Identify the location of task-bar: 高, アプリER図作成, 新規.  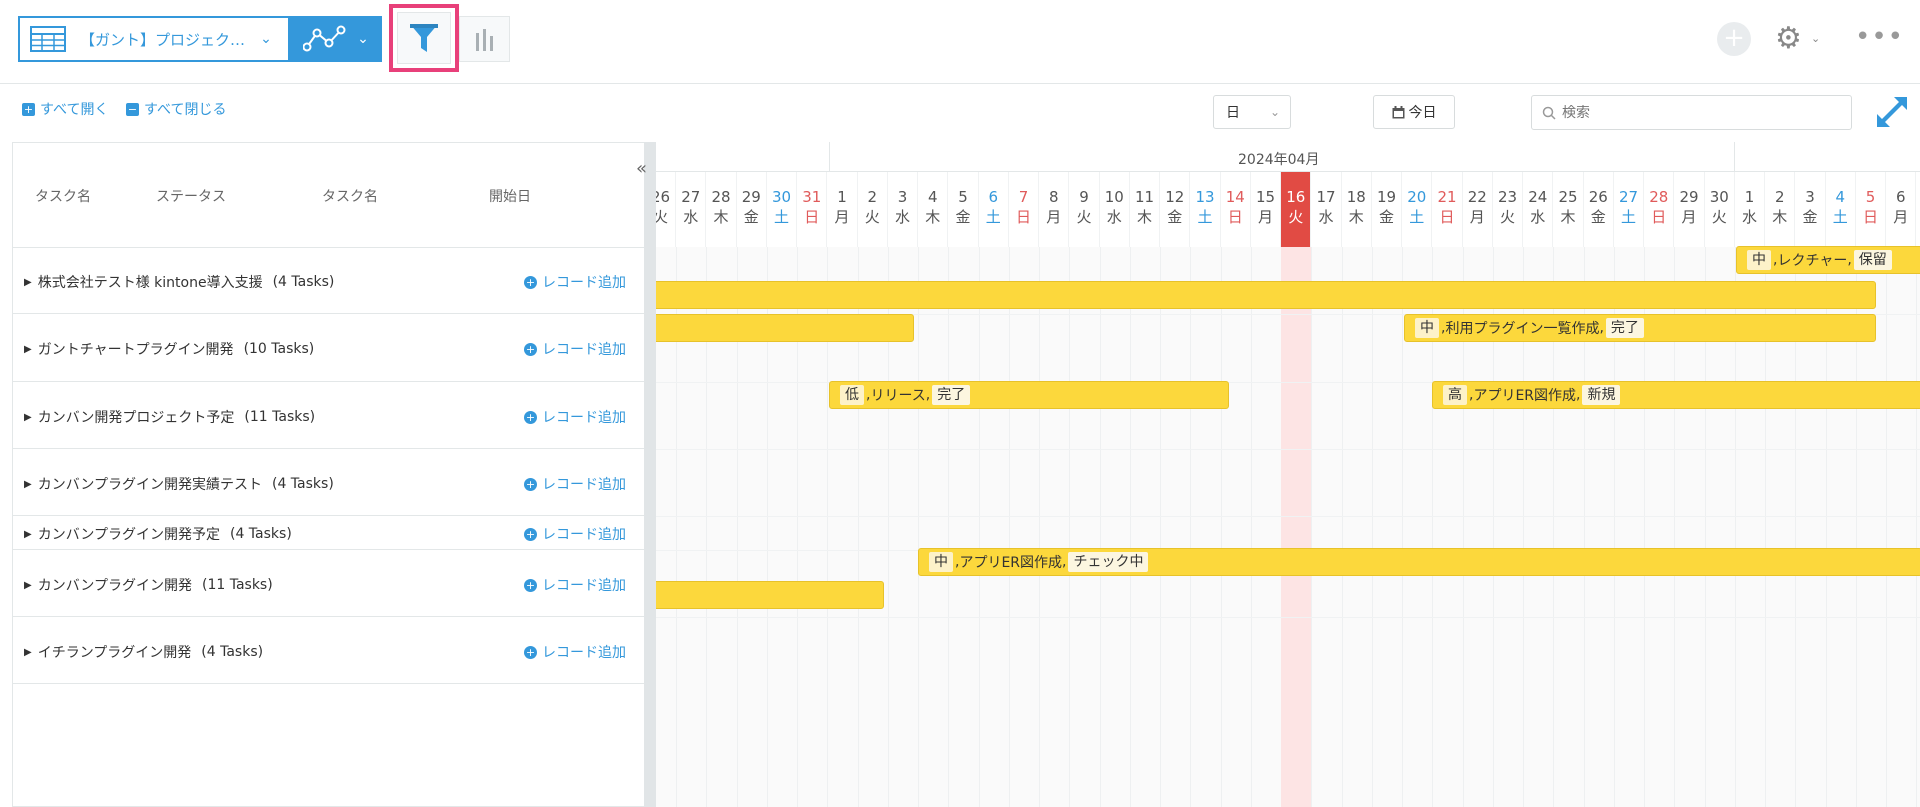
(1676, 395).